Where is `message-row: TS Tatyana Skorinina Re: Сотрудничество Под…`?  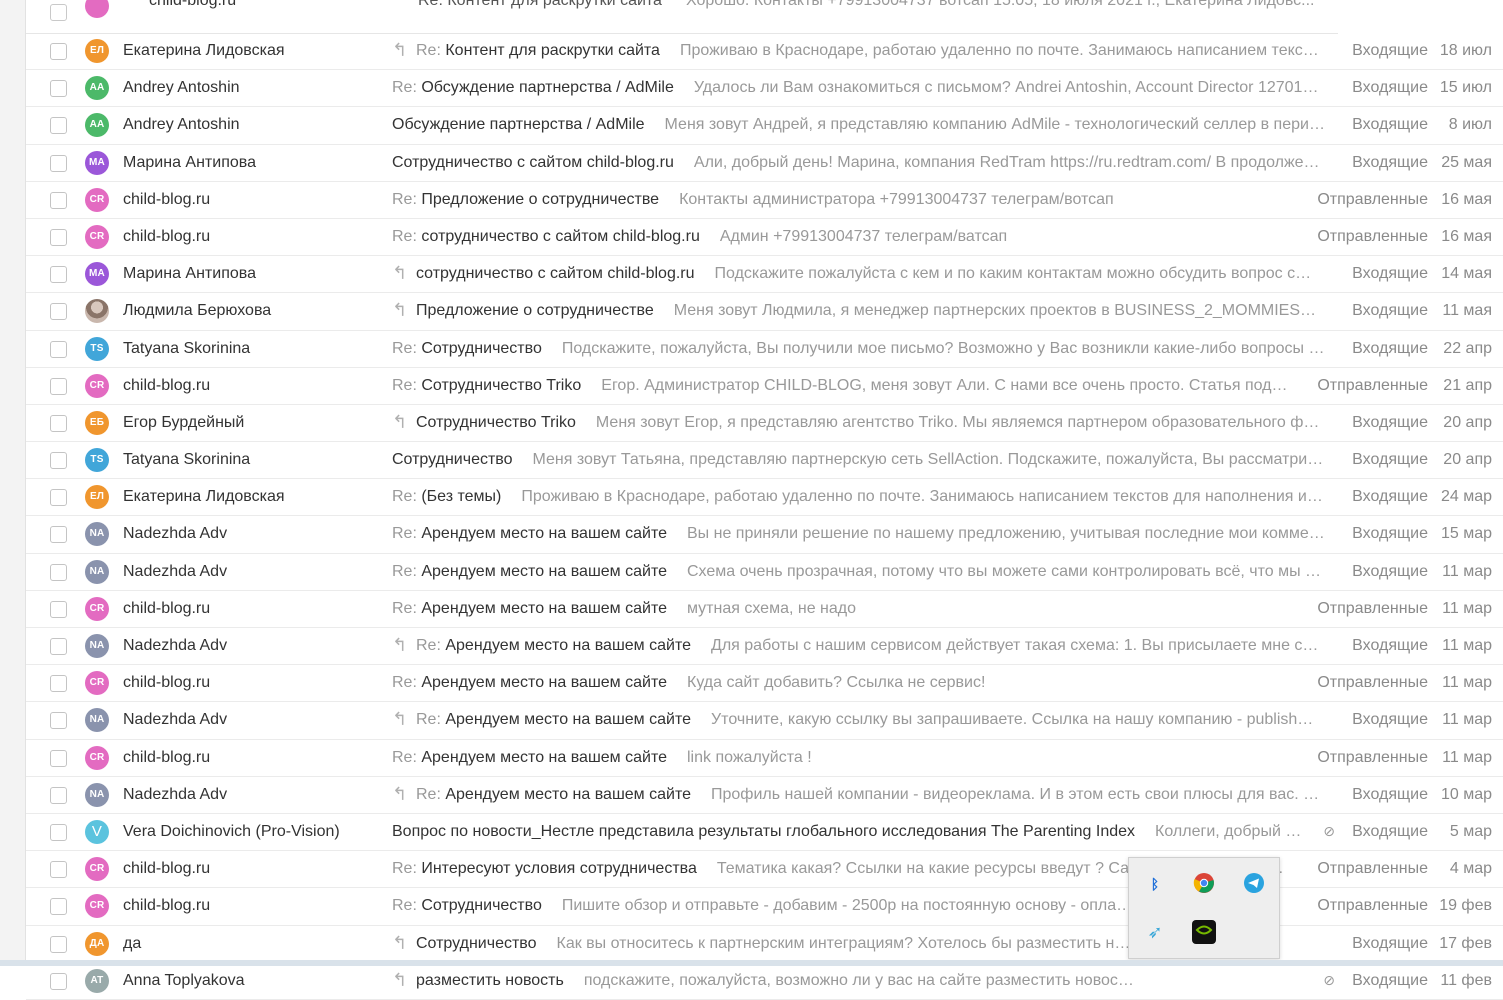 message-row: TS Tatyana Skorinina Re: Сотрудничество Под… is located at coordinates (764, 349).